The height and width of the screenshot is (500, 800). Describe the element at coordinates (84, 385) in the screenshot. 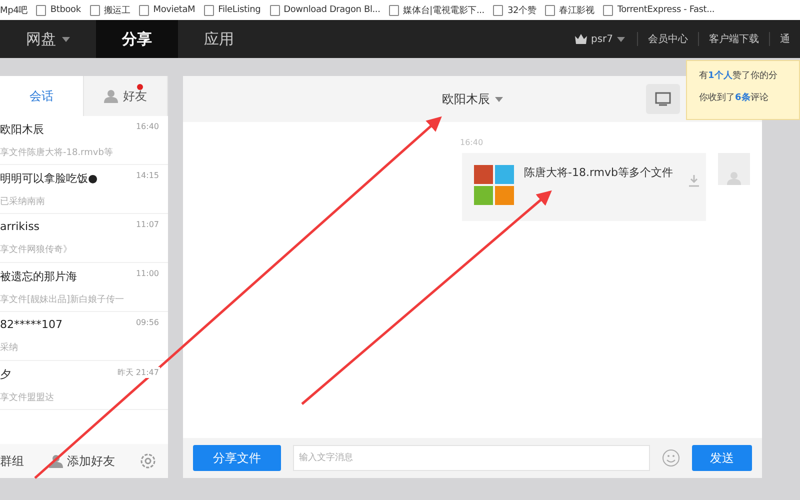

I see `conversation-item: 夕 昨天 21:47 享文件盟盟达` at that location.